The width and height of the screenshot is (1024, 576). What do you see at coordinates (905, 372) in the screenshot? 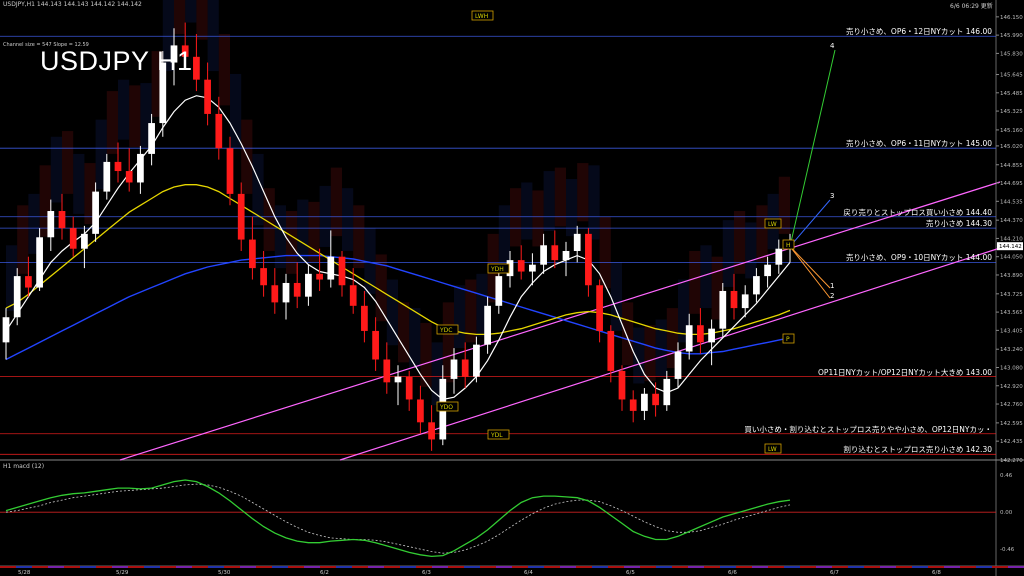
I see `level-annotation: OP11日NYカット/OP12日NYカット大きめ 143.00` at bounding box center [905, 372].